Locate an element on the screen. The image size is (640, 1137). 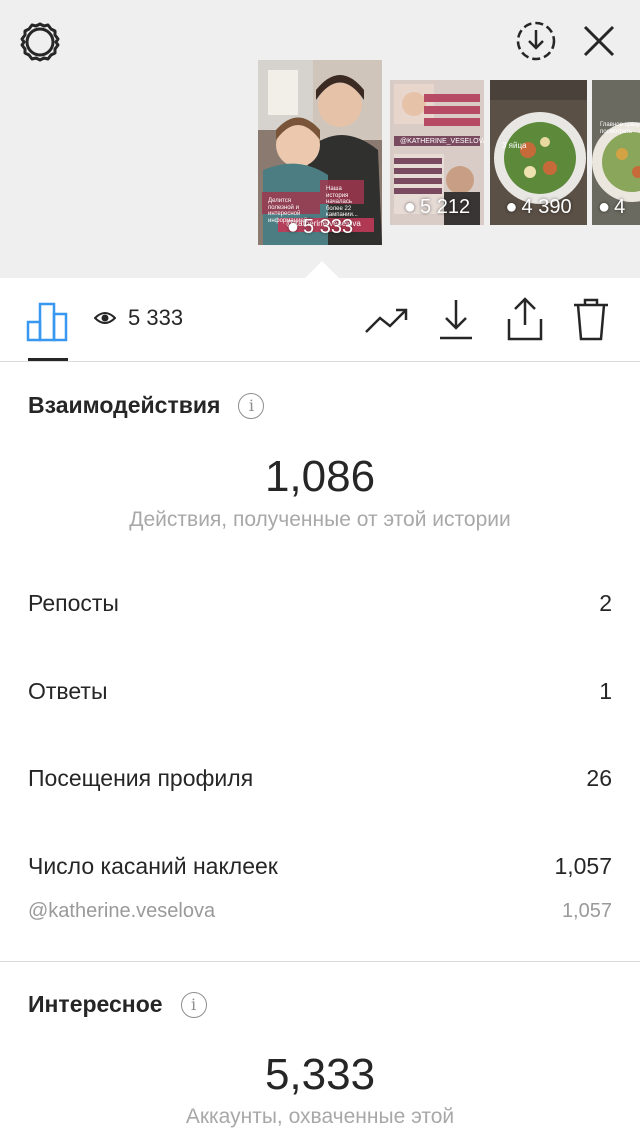
download-icon is located at coordinates (456, 320).